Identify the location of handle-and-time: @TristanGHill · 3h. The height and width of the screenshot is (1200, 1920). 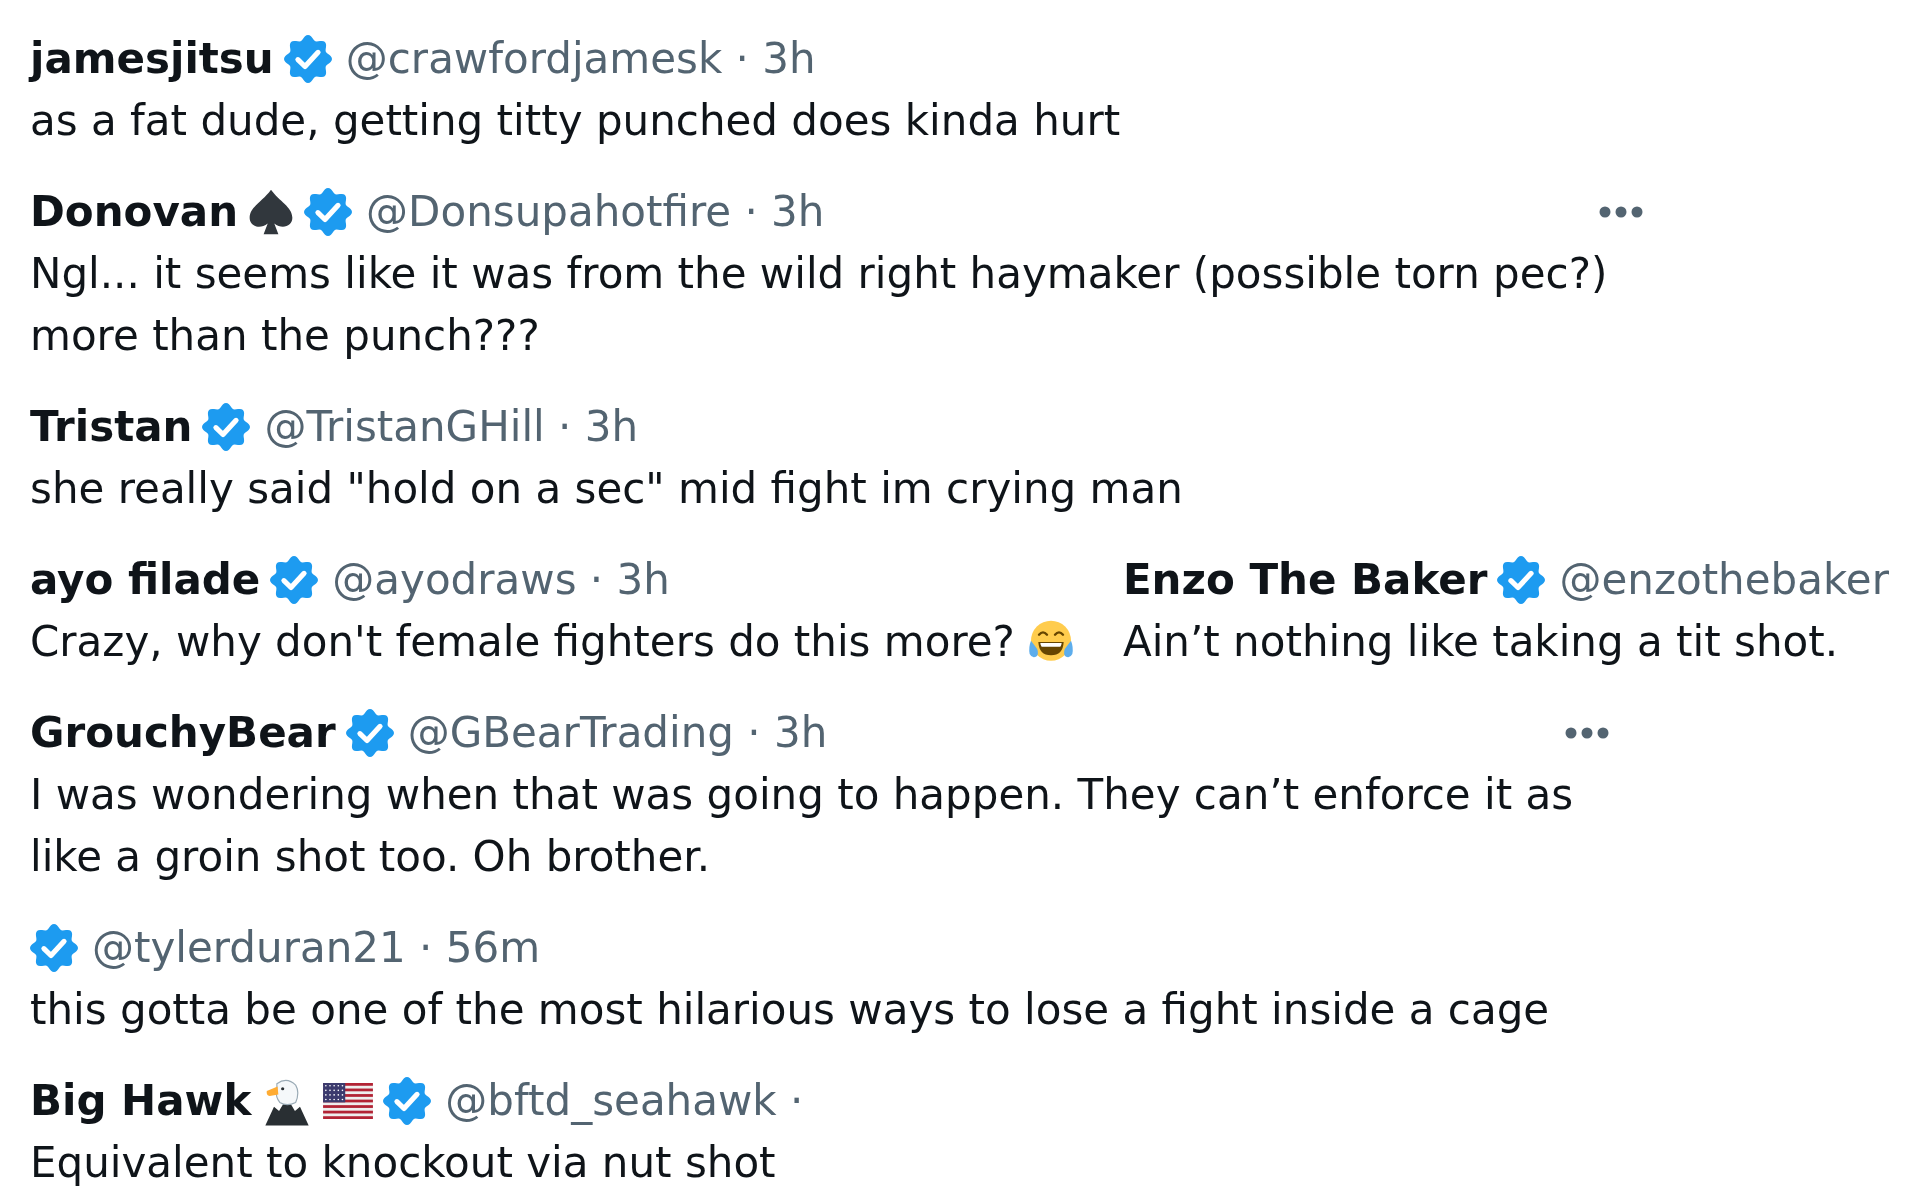
(451, 427).